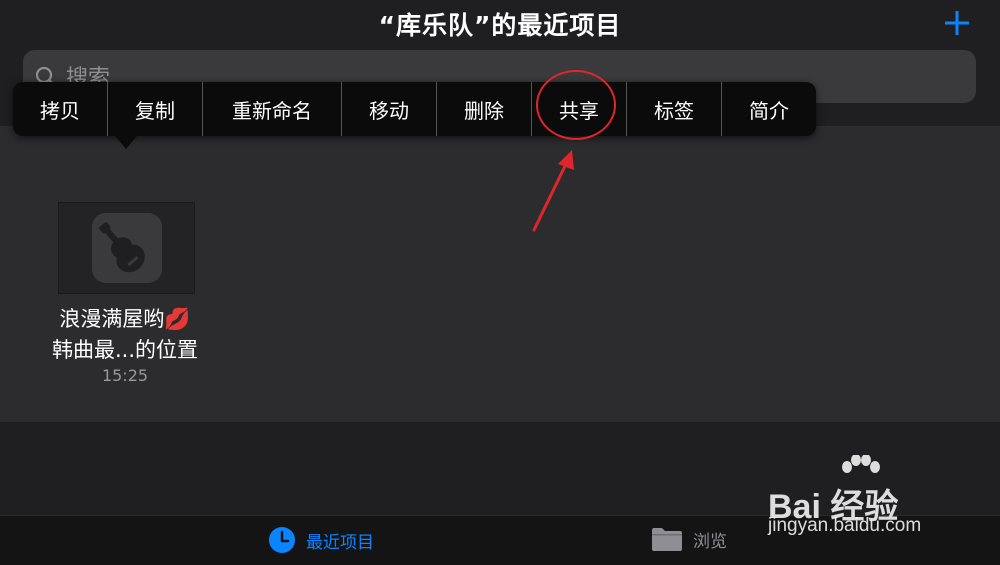  Describe the element at coordinates (576, 105) in the screenshot. I see `annotation-circle` at that location.